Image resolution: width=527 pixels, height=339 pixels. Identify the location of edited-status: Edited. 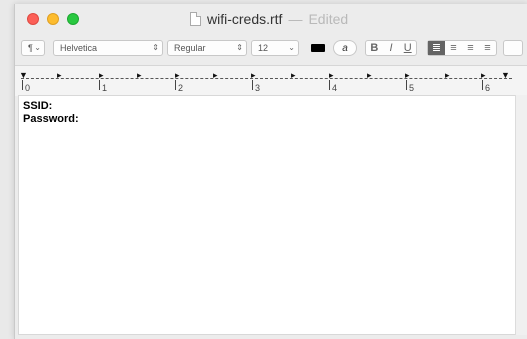
(328, 19).